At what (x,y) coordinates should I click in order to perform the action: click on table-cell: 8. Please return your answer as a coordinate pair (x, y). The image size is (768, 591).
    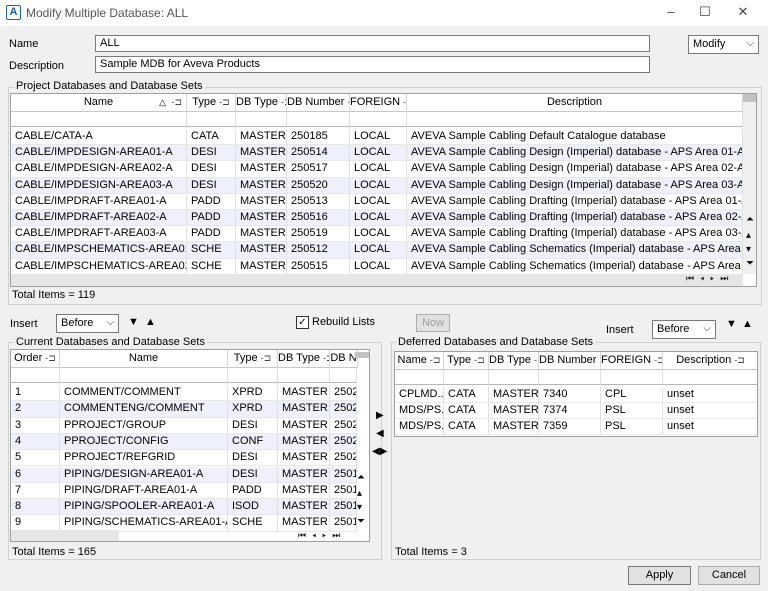
    Looking at the image, I should click on (35, 507).